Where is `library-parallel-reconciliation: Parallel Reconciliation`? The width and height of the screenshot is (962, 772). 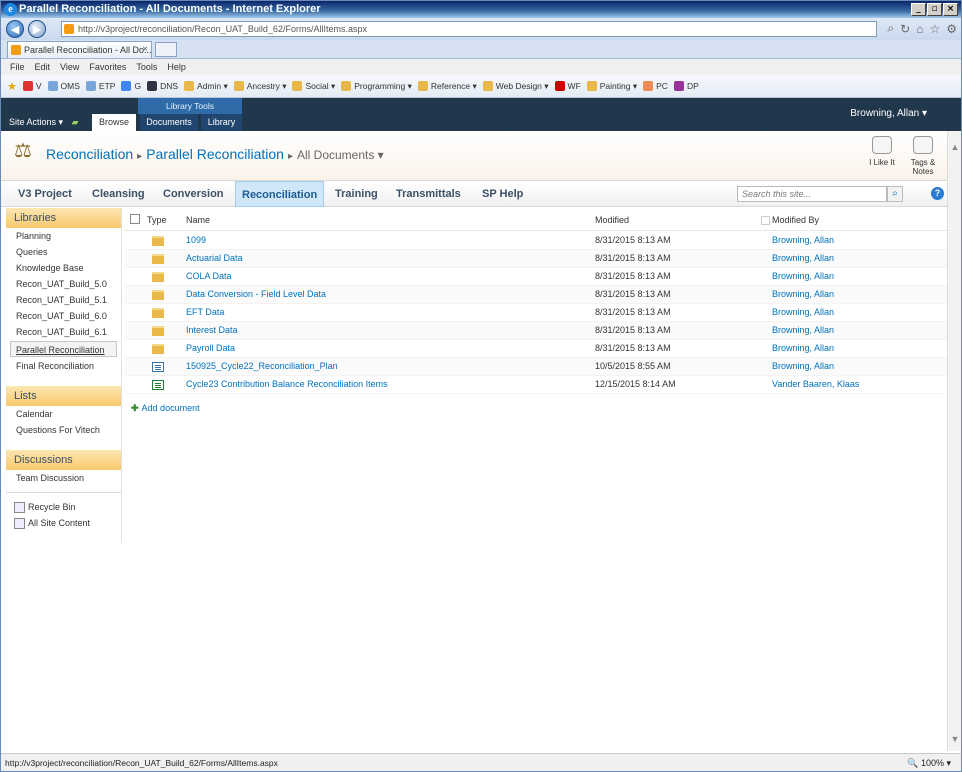 library-parallel-reconciliation: Parallel Reconciliation is located at coordinates (63, 349).